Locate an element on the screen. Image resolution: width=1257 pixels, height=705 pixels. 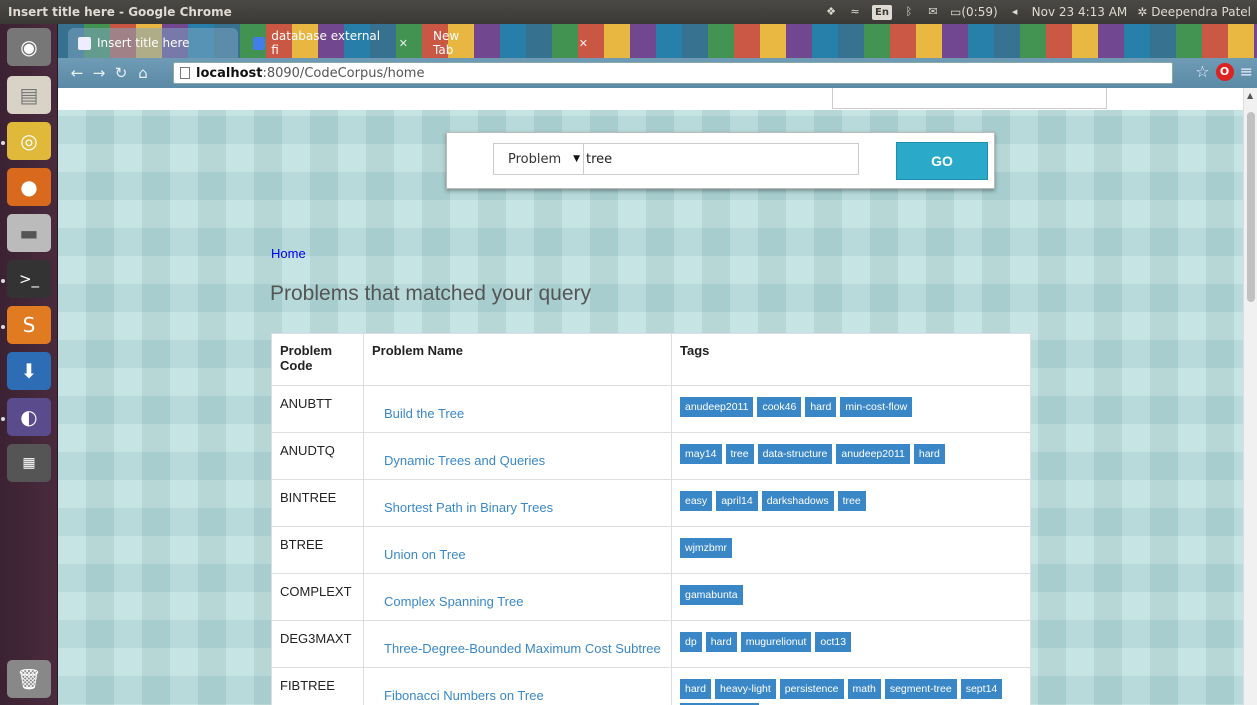
search-category-select: Problem ▼ is located at coordinates (538, 159).